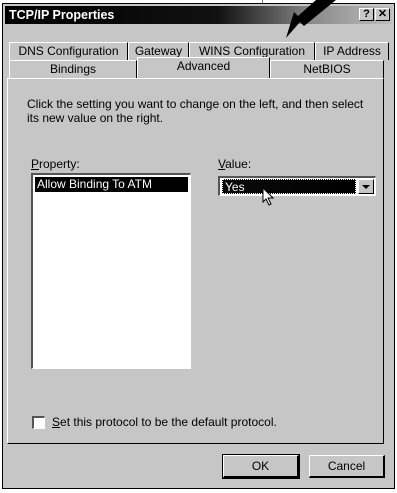 The width and height of the screenshot is (397, 493). Describe the element at coordinates (352, 51) in the screenshot. I see `tab-ip-address: IP Address` at that location.